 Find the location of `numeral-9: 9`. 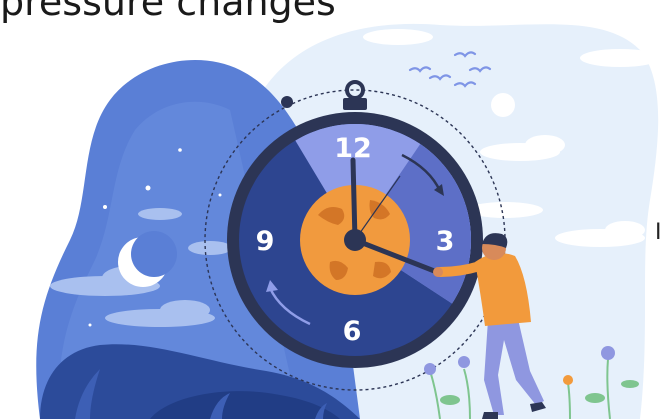

numeral-9: 9 is located at coordinates (265, 241).